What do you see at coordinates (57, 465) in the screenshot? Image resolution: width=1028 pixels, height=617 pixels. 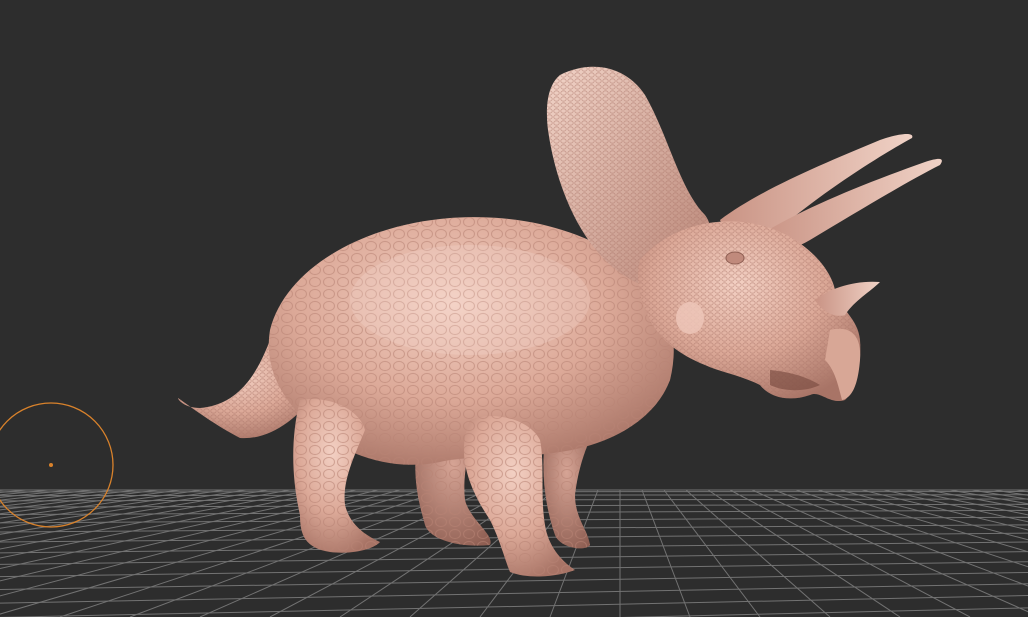 I see `brush-cursor-icon` at bounding box center [57, 465].